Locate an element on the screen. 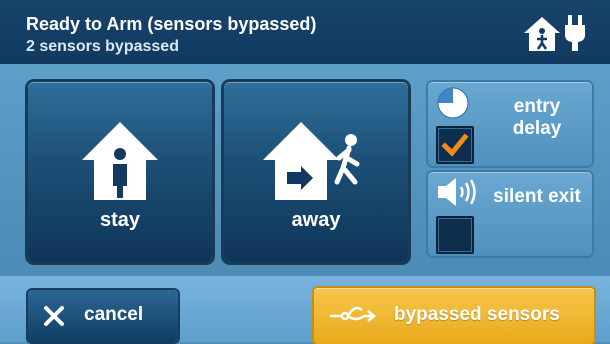  stay-label: stay is located at coordinates (120, 220).